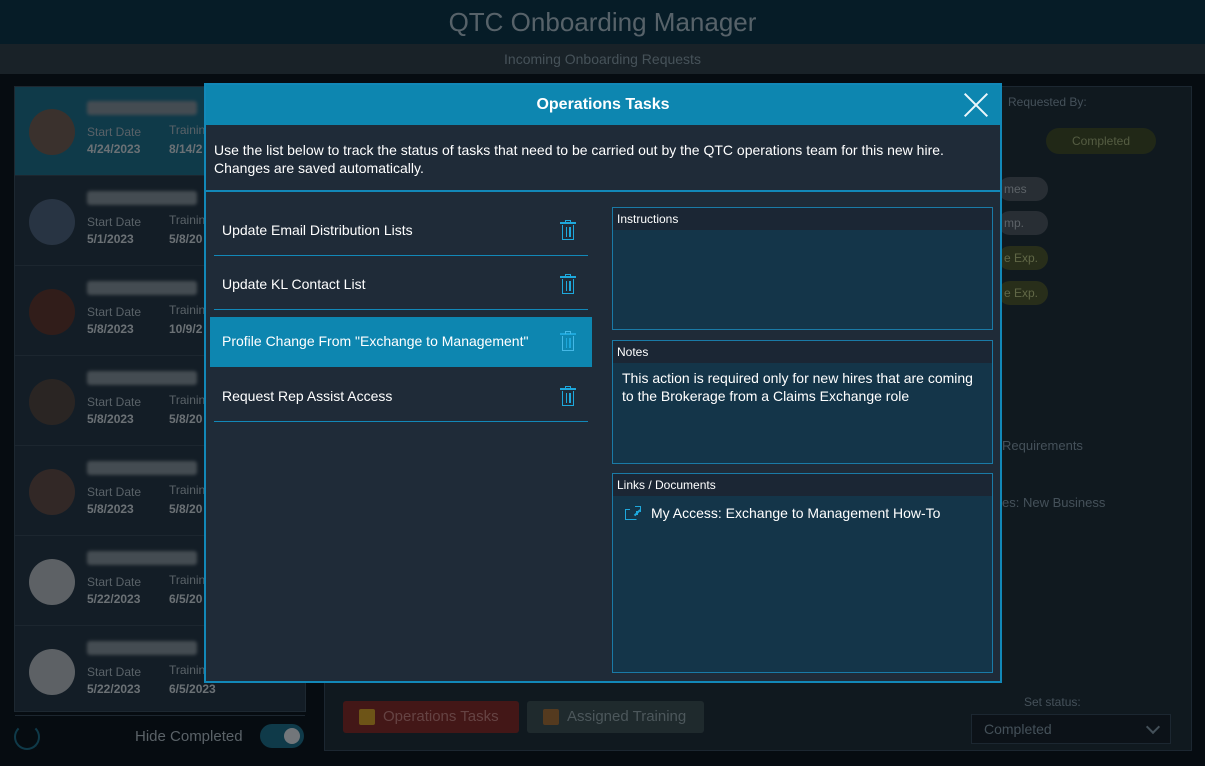 This screenshot has height=766, width=1205. I want to click on instructions-panel: Instructions, so click(802, 268).